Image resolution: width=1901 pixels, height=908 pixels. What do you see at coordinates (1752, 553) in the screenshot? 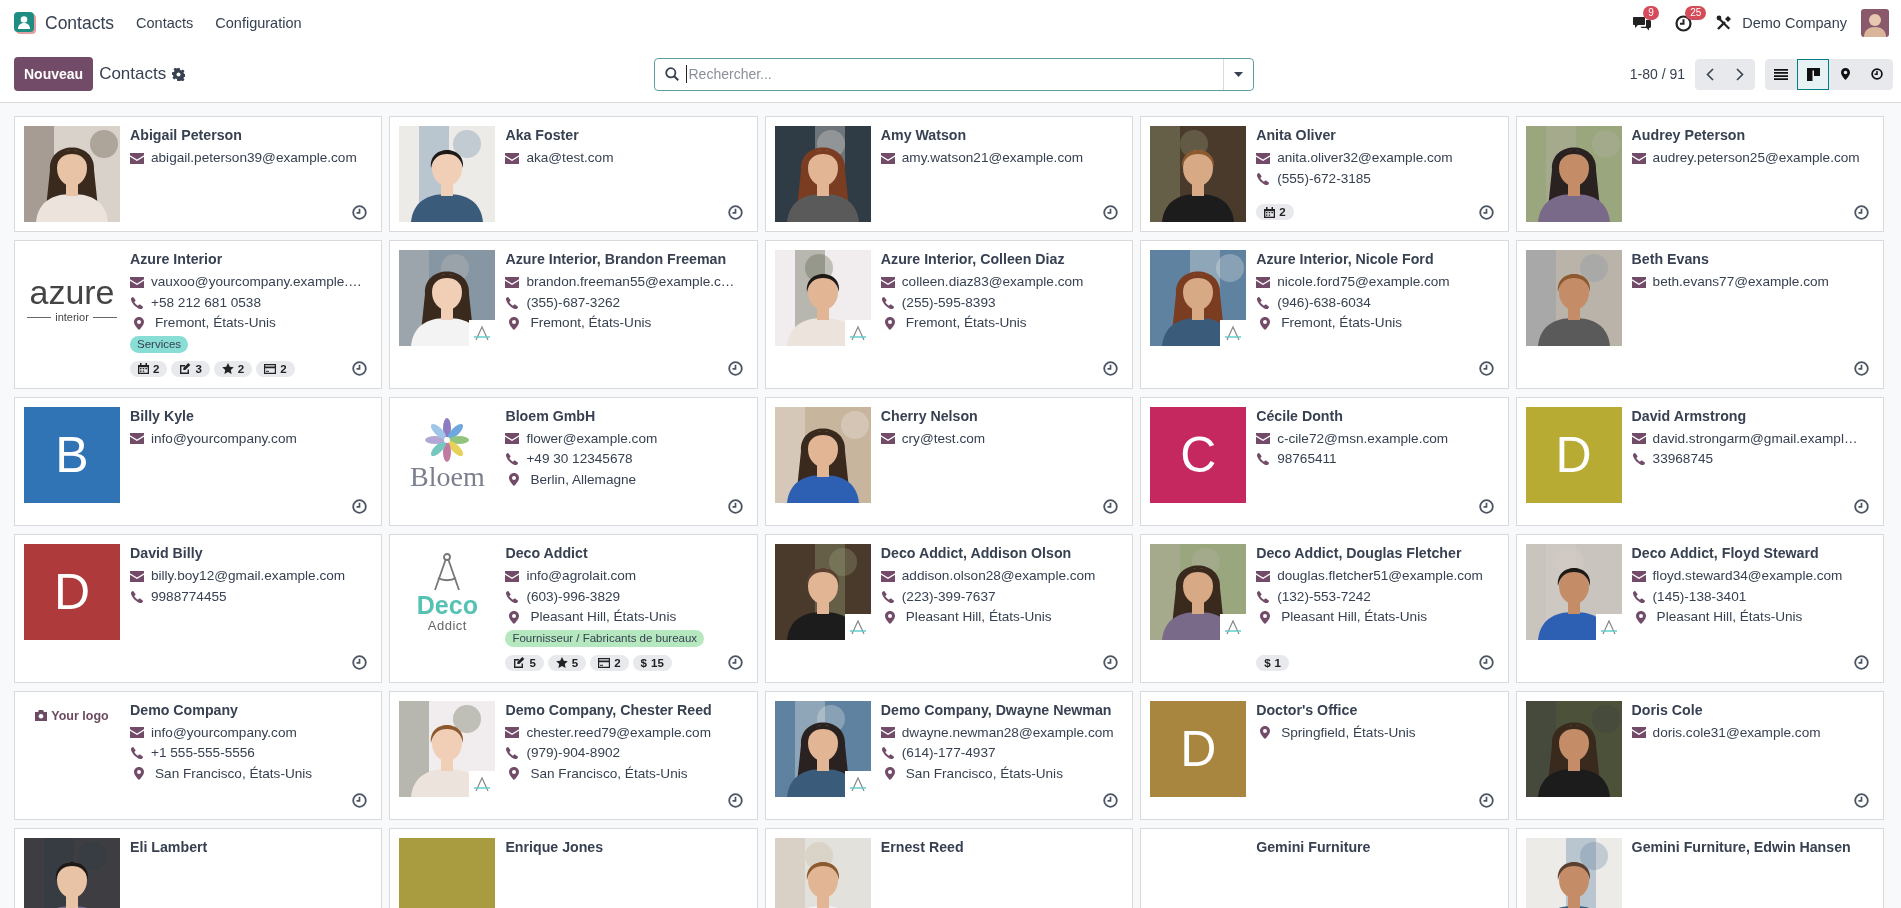
I see `contact-name: Deco Addict, Floyd Steward` at bounding box center [1752, 553].